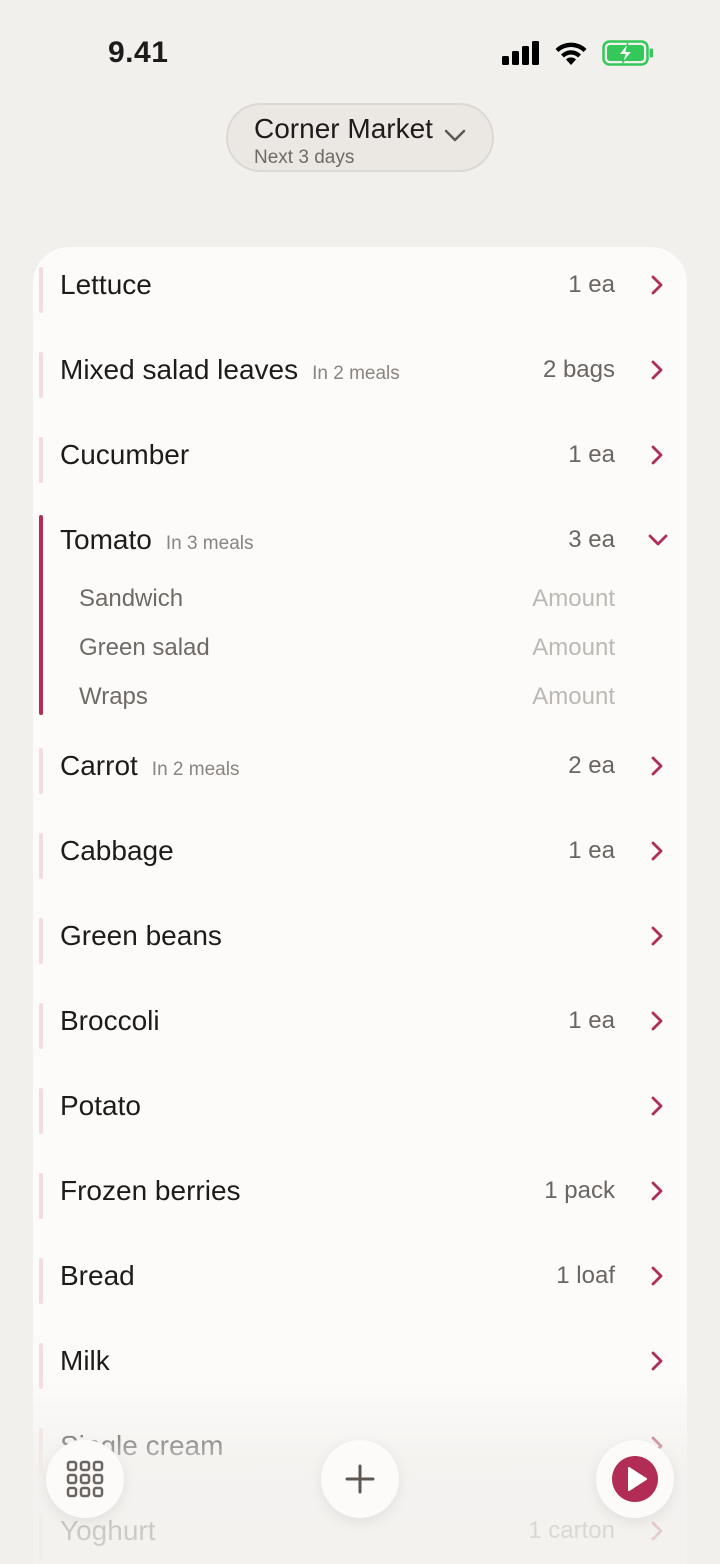 The height and width of the screenshot is (1564, 720). I want to click on grid-button, so click(85, 1479).